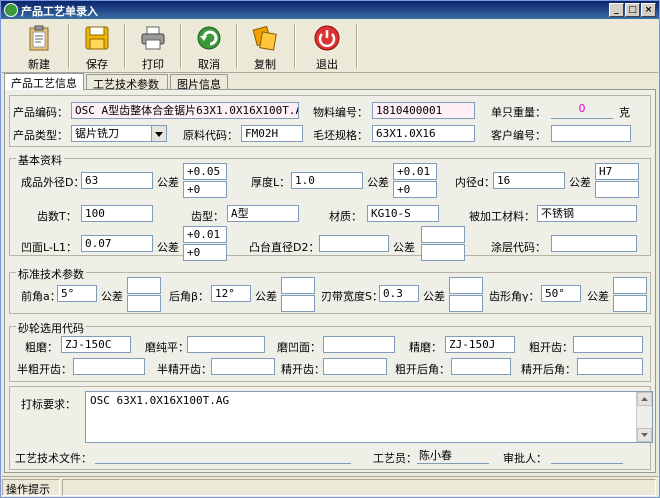 This screenshot has width=660, height=498. Describe the element at coordinates (205, 234) in the screenshot. I see `concave-tol-upper-input: +0.01` at that location.